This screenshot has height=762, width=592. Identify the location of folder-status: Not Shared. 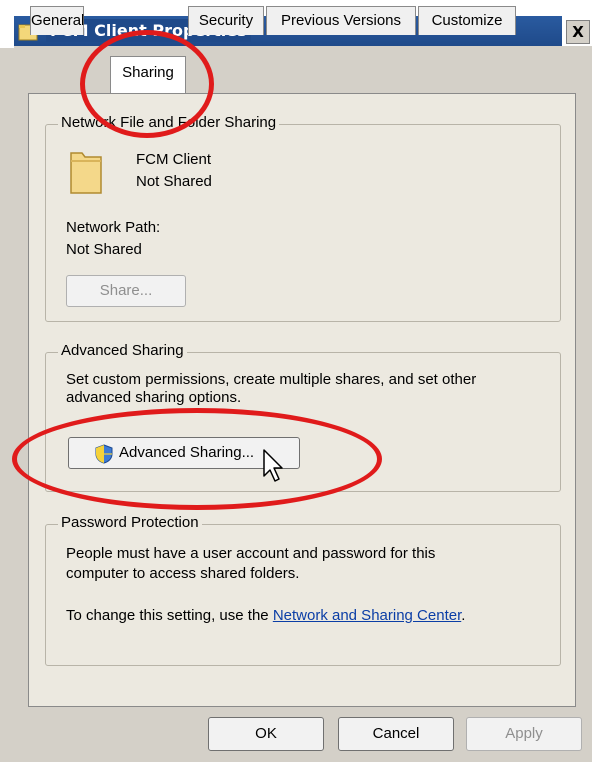
(174, 181).